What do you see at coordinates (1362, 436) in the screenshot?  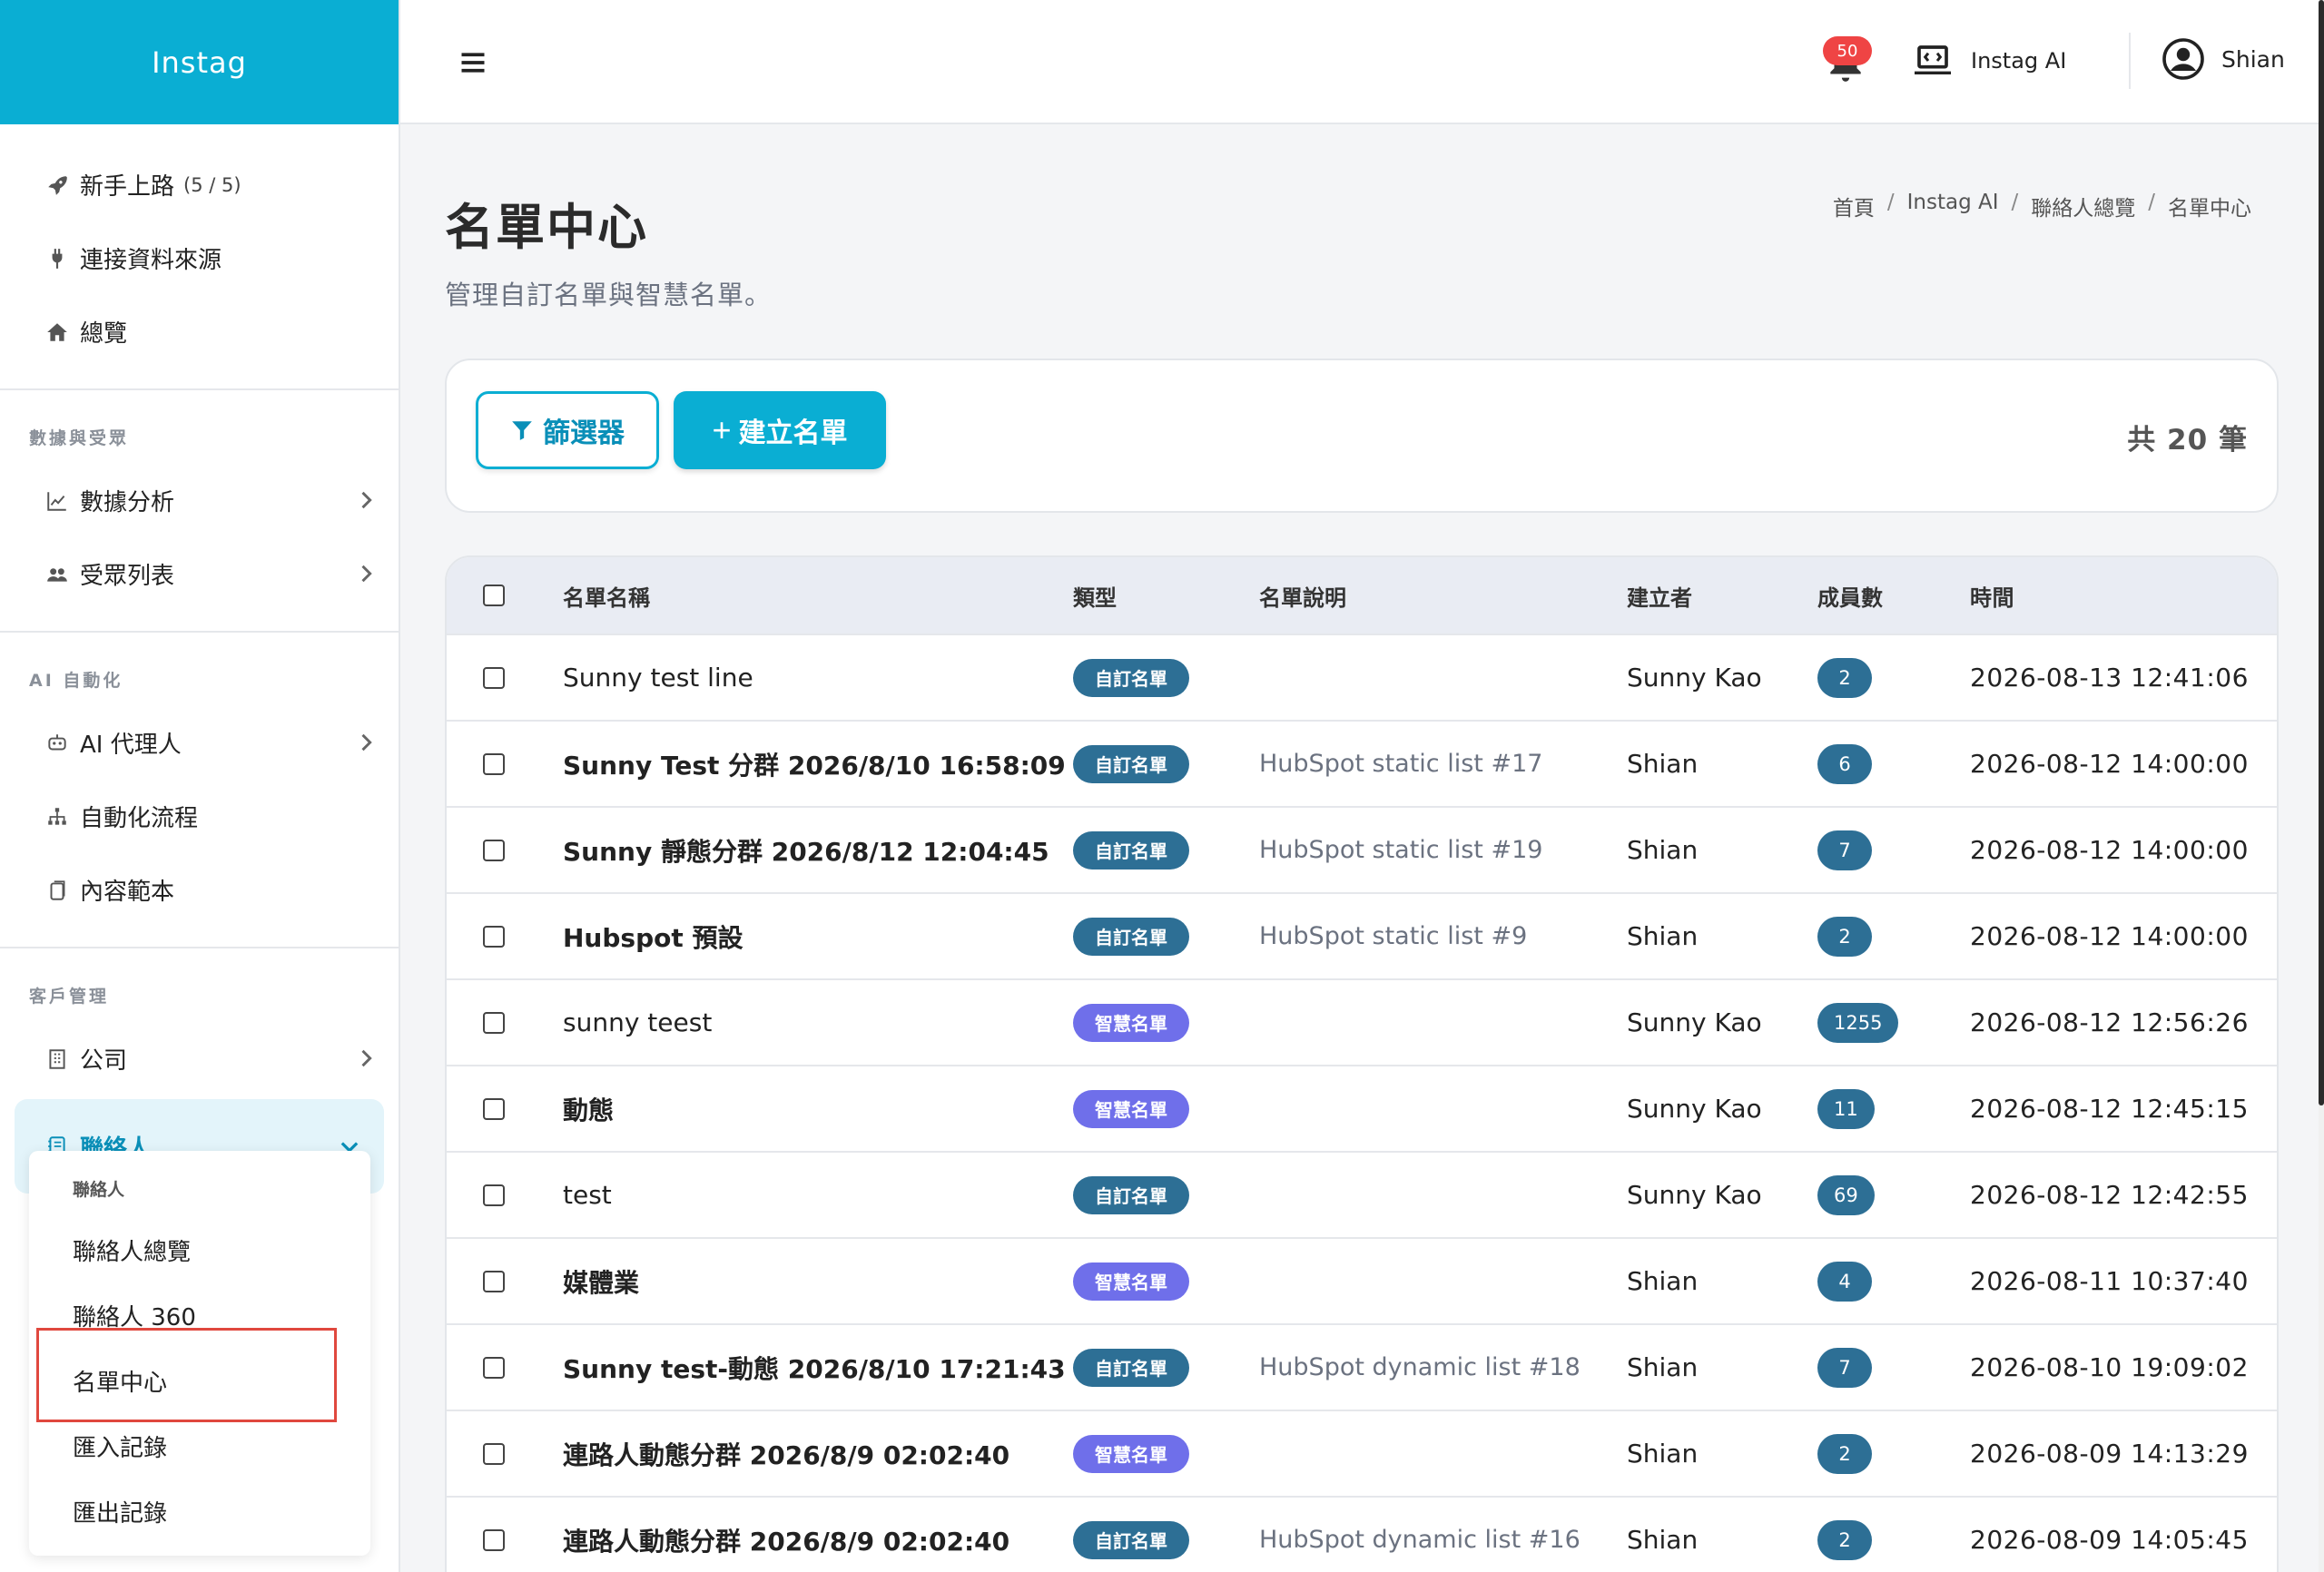 I see `toolbar-card: 篩選器 + 建立名單 共 20 筆` at bounding box center [1362, 436].